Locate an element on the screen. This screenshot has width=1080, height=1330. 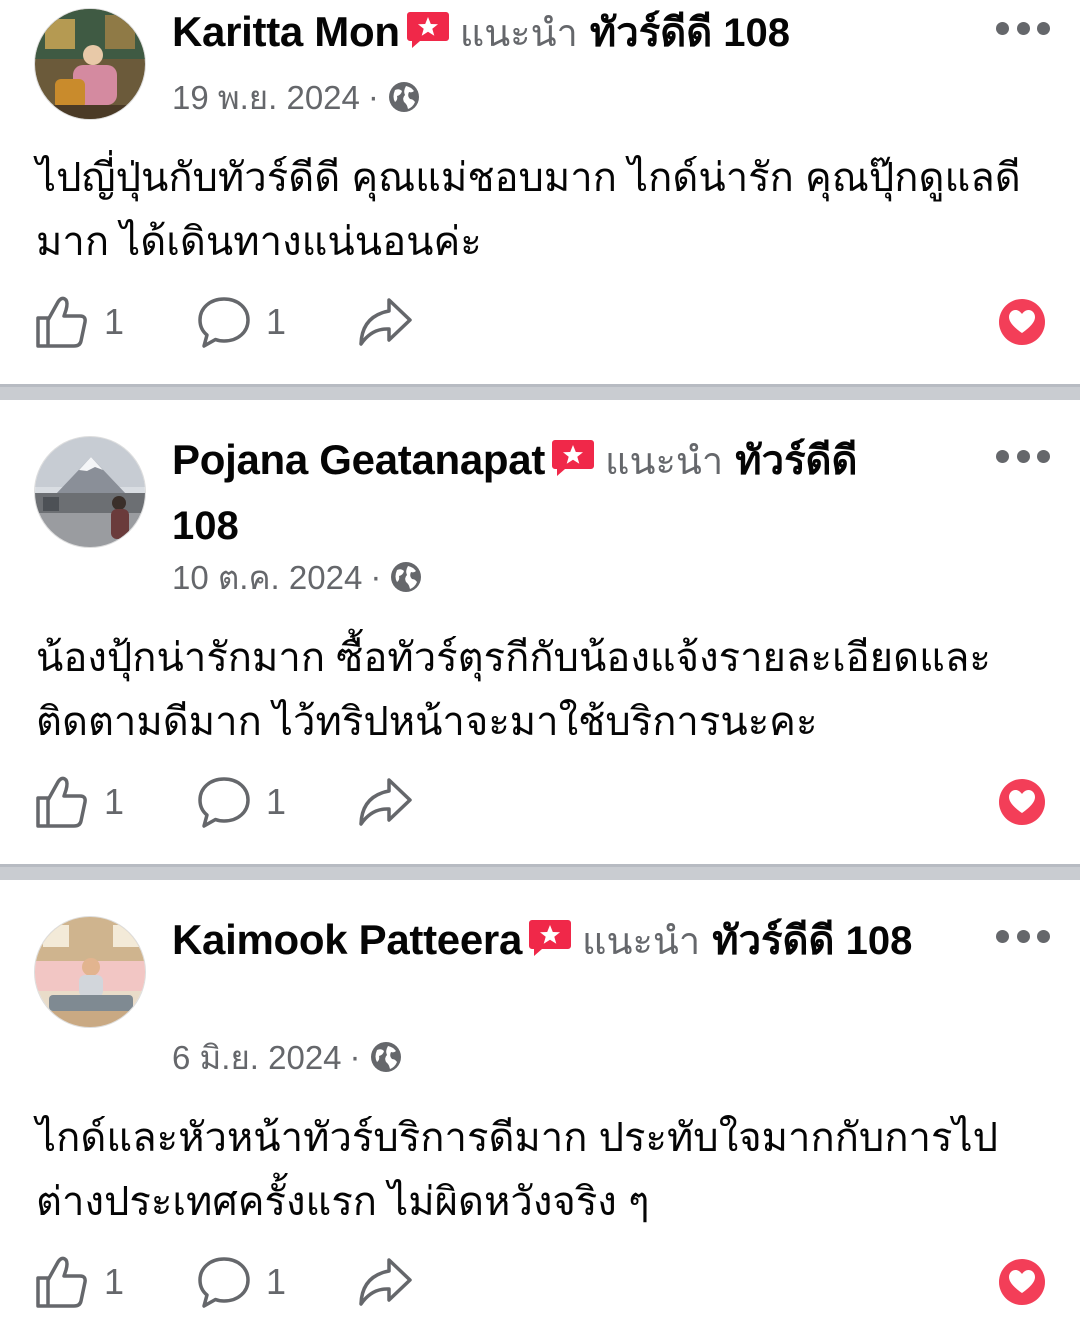
post-header: Karitta Mon แนะนำ ทัวร์ดีดี 108 is located at coordinates (552, 37).